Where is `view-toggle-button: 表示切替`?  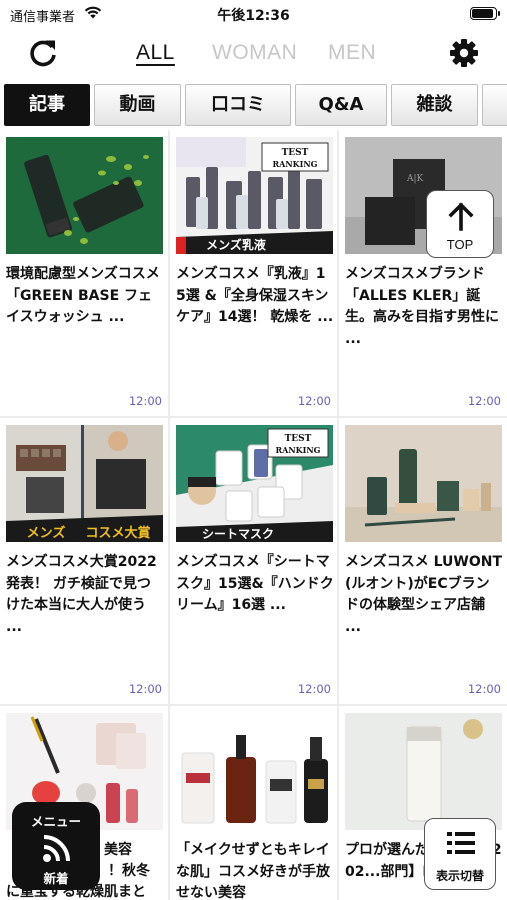
view-toggle-button: 表示切替 is located at coordinates (460, 854).